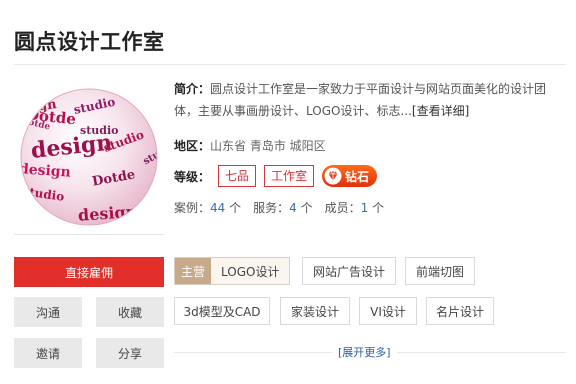 Image resolution: width=576 pixels, height=384 pixels. Describe the element at coordinates (235, 208) in the screenshot. I see `cases-unit: 个` at that location.